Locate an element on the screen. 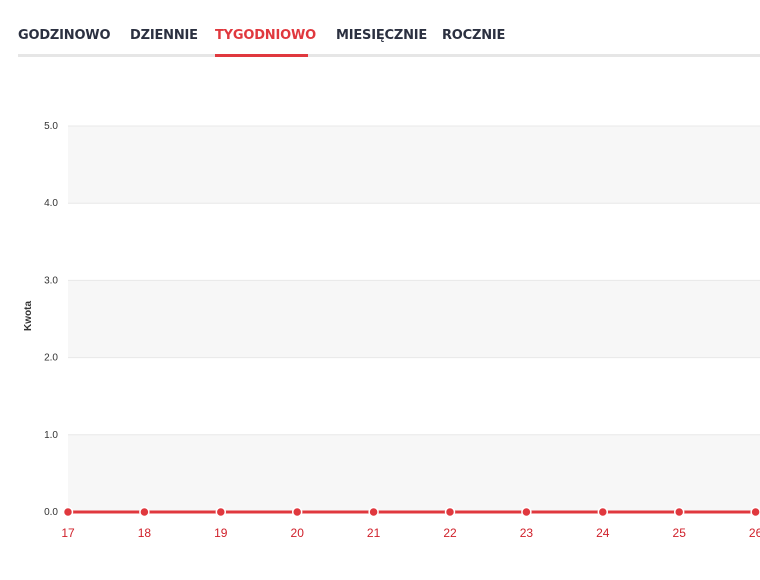 This screenshot has height=580, width=760. y-tick-label: 2.0 is located at coordinates (51, 358).